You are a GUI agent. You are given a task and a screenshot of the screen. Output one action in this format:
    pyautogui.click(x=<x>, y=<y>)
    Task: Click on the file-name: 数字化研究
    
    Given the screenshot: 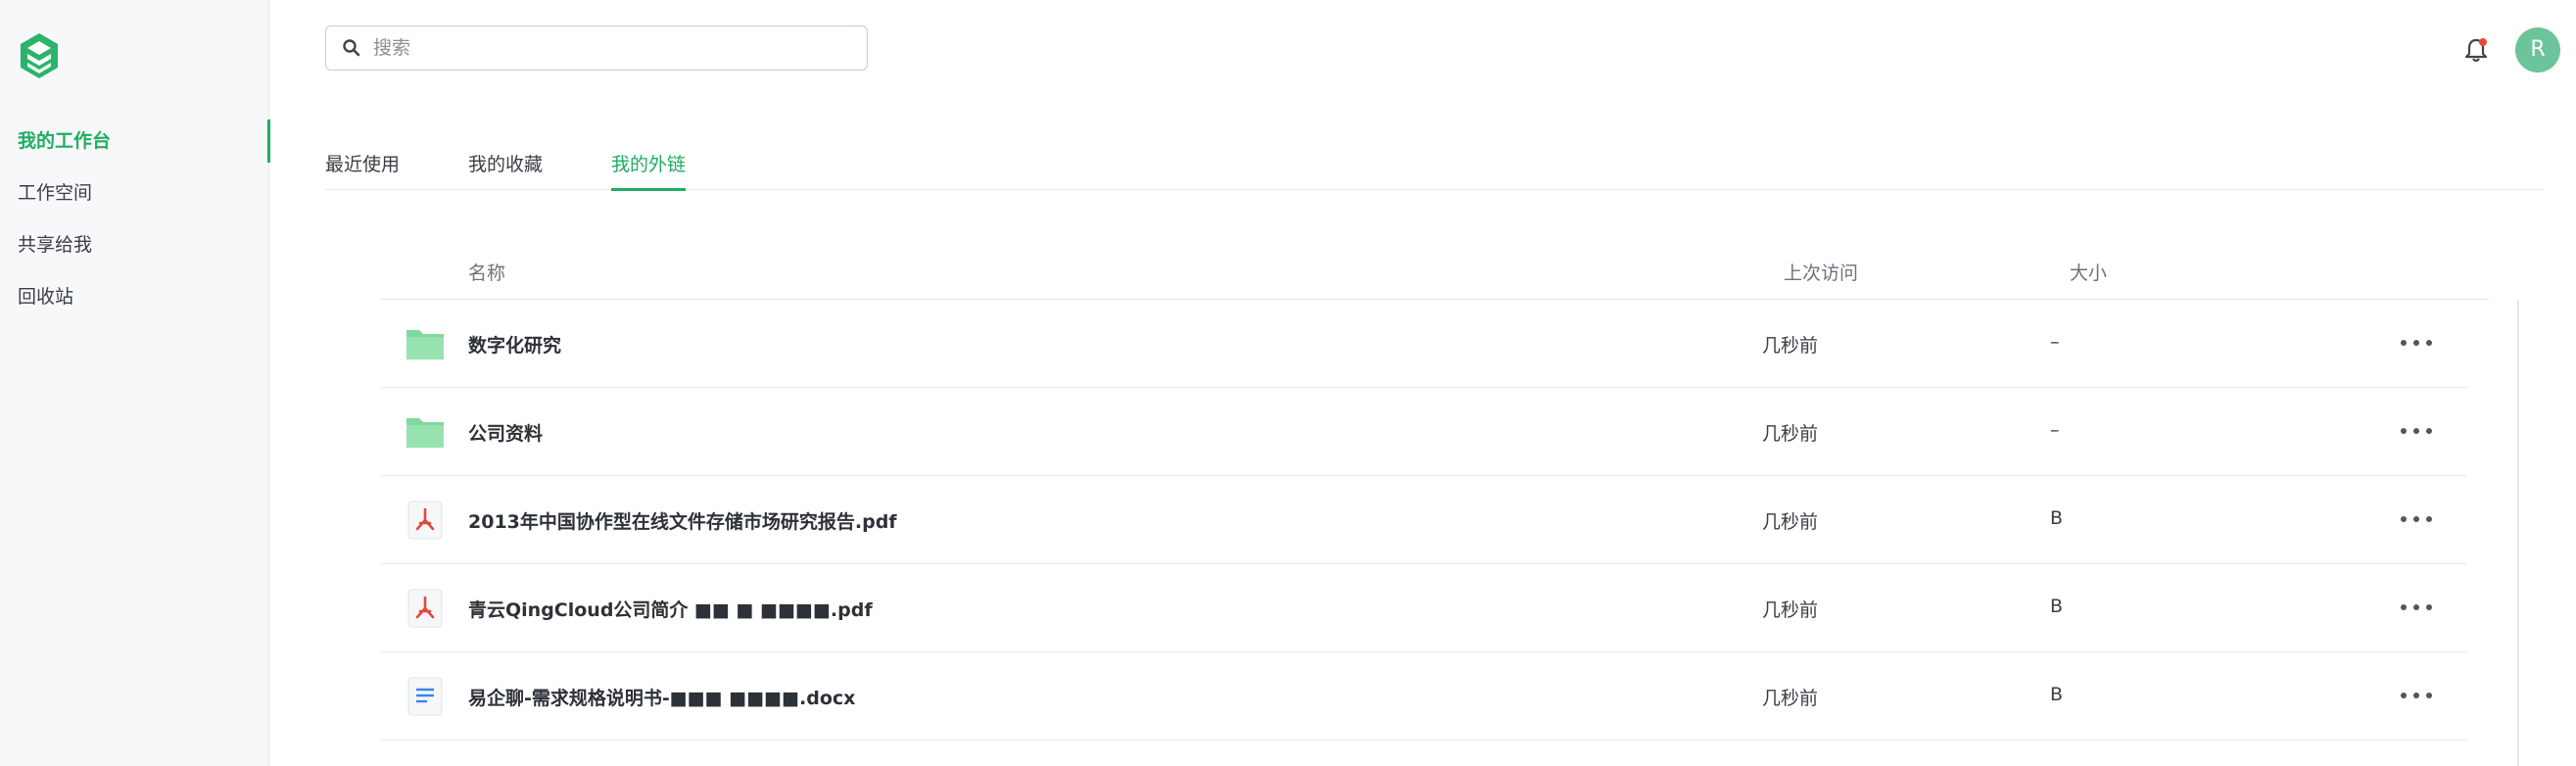 What is the action you would take?
    pyautogui.click(x=515, y=345)
    